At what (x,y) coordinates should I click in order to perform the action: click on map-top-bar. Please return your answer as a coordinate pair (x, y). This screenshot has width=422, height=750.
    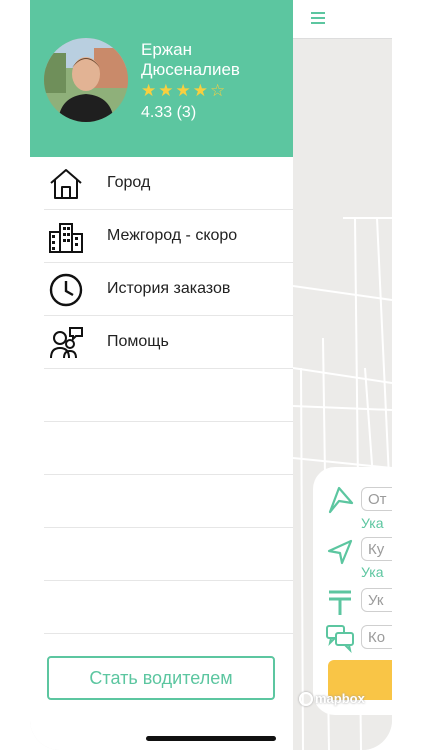
    Looking at the image, I should click on (342, 19).